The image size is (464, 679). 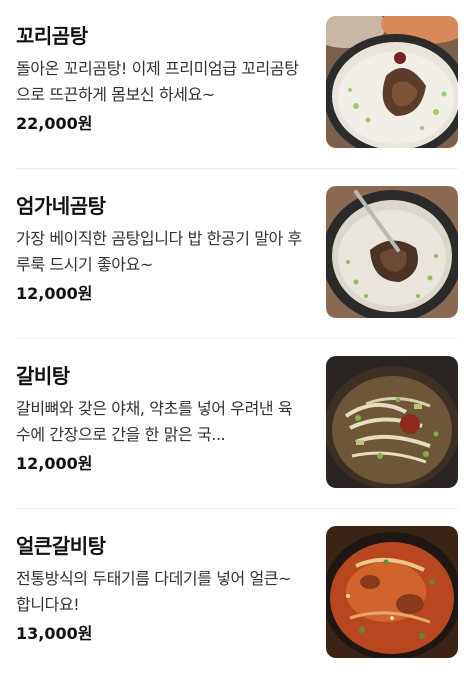 I want to click on oxtail-soup-photo, so click(x=392, y=82).